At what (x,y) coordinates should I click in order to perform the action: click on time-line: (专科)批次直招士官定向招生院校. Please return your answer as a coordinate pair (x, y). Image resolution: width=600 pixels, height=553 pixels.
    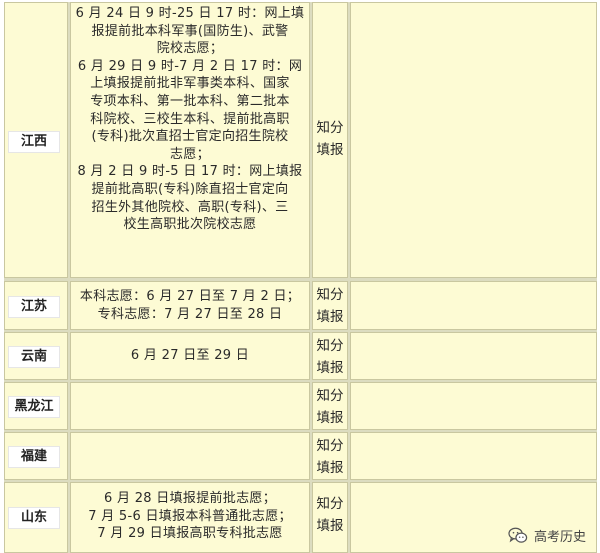
    Looking at the image, I should click on (190, 137).